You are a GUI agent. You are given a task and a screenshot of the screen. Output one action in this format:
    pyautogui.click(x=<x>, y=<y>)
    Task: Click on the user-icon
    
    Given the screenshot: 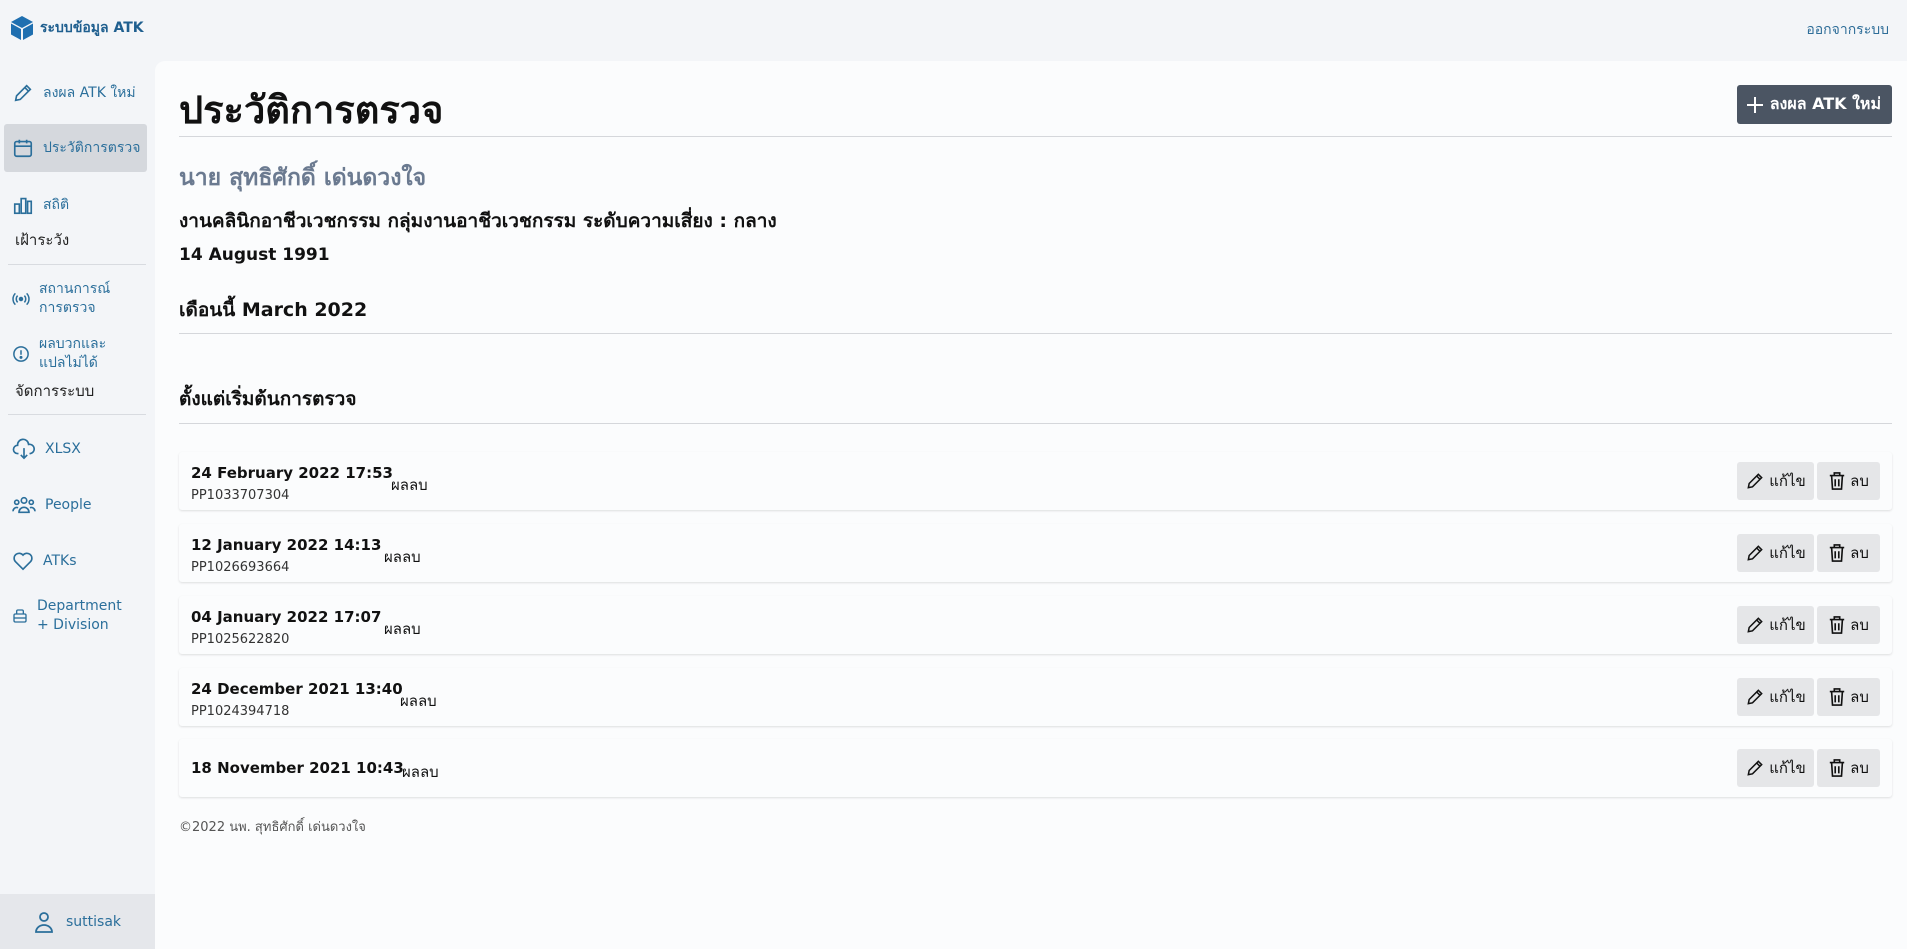 What is the action you would take?
    pyautogui.click(x=44, y=922)
    